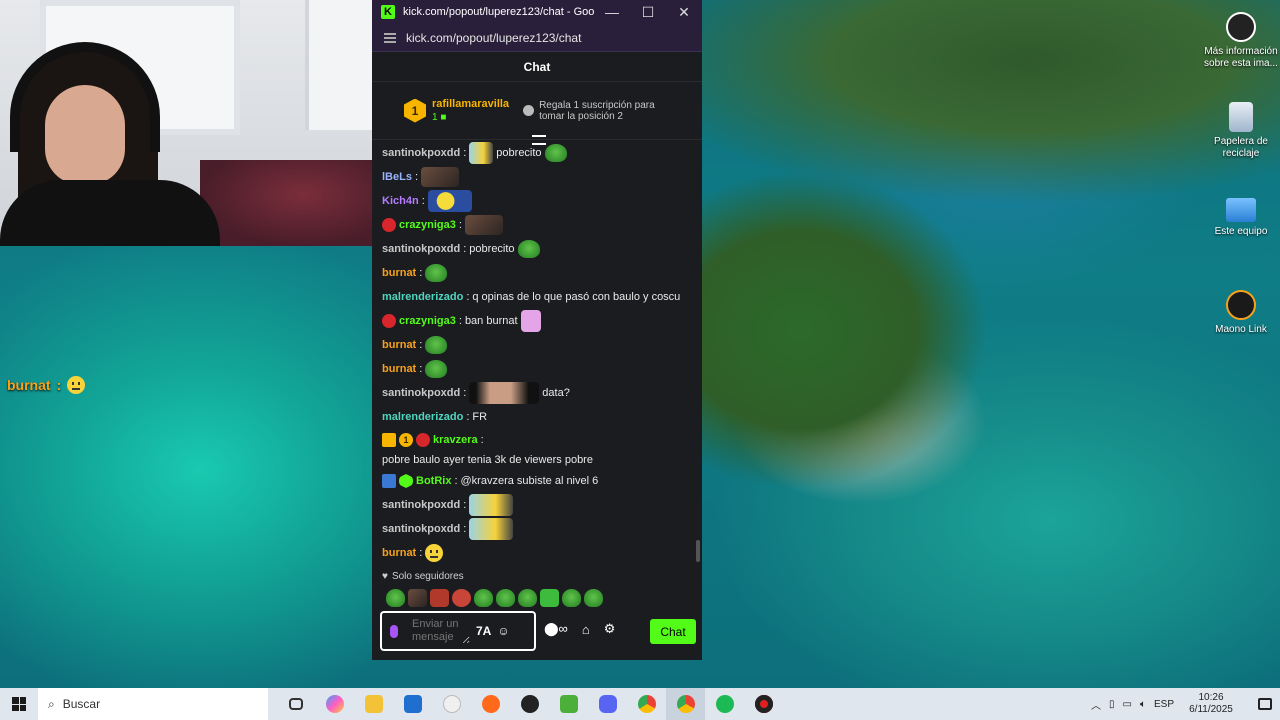 Image resolution: width=1280 pixels, height=720 pixels. What do you see at coordinates (443, 117) in the screenshot?
I see `gift-icon: ■` at bounding box center [443, 117].